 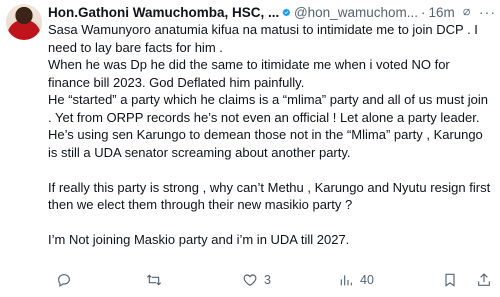 I want to click on views-icon, so click(x=346, y=280).